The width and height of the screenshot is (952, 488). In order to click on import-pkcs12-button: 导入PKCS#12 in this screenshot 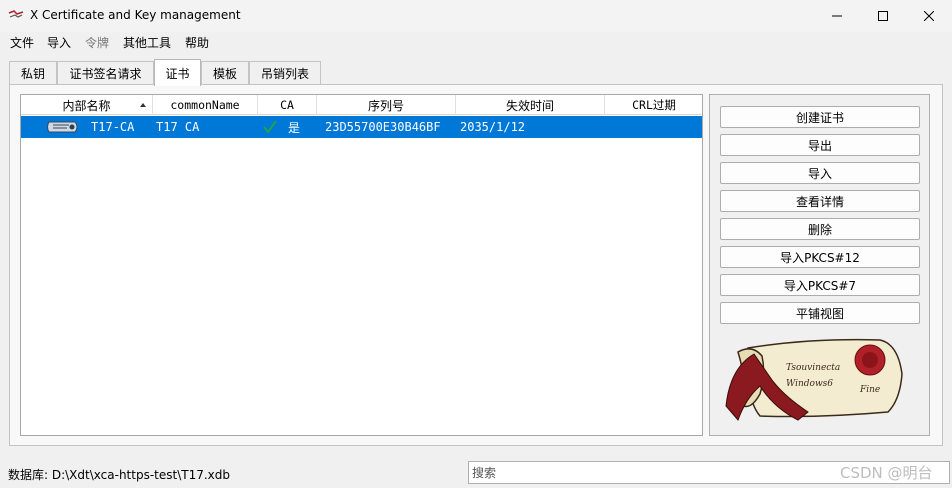, I will do `click(820, 257)`.